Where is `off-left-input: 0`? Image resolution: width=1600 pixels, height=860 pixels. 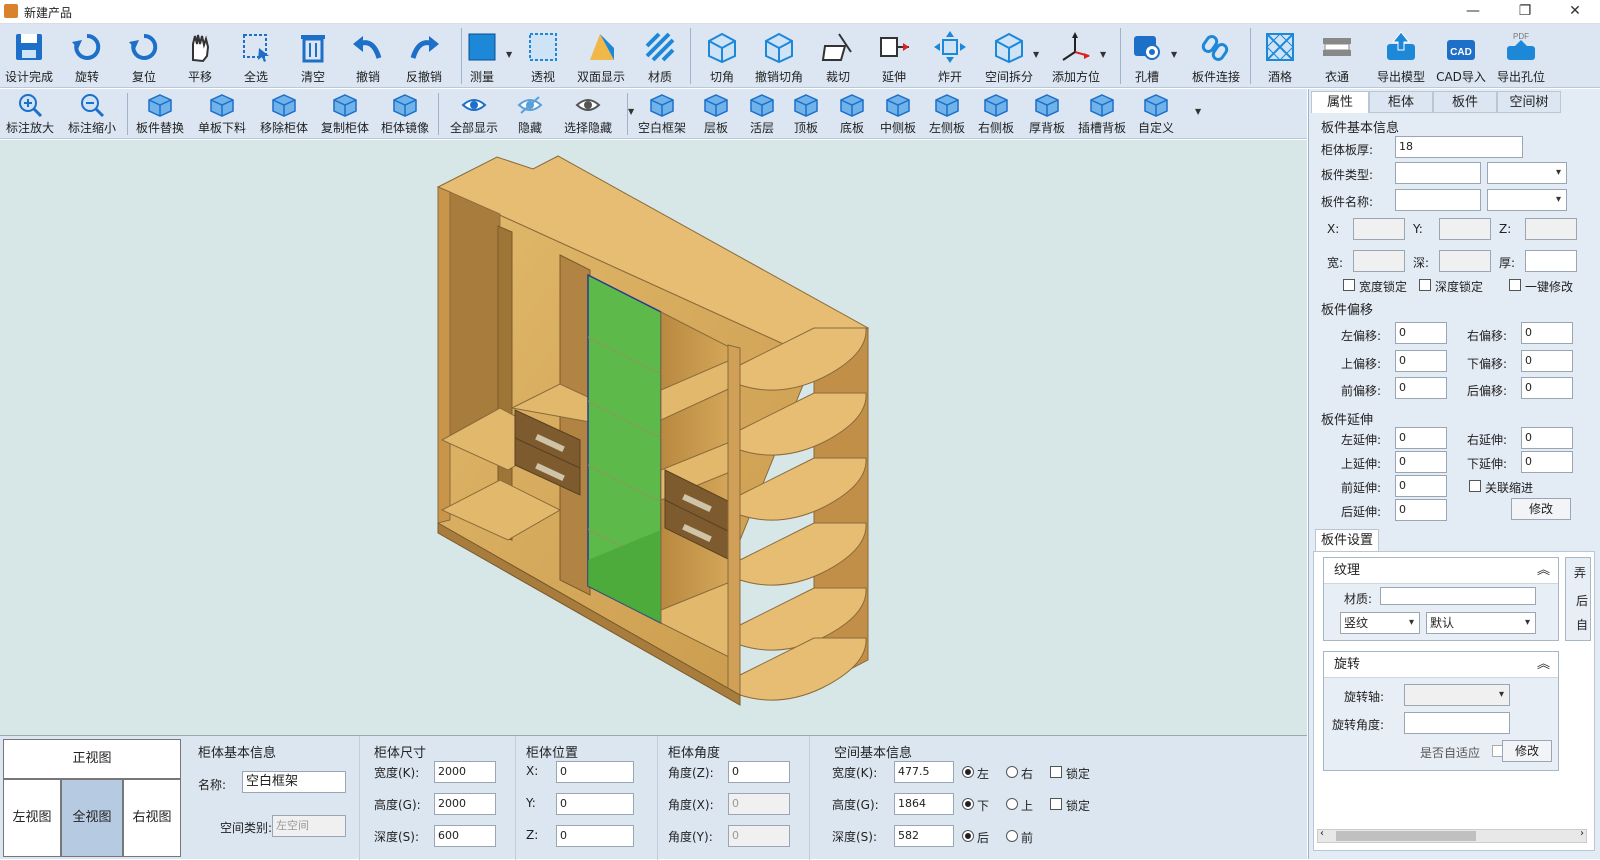
off-left-input: 0 is located at coordinates (1421, 333).